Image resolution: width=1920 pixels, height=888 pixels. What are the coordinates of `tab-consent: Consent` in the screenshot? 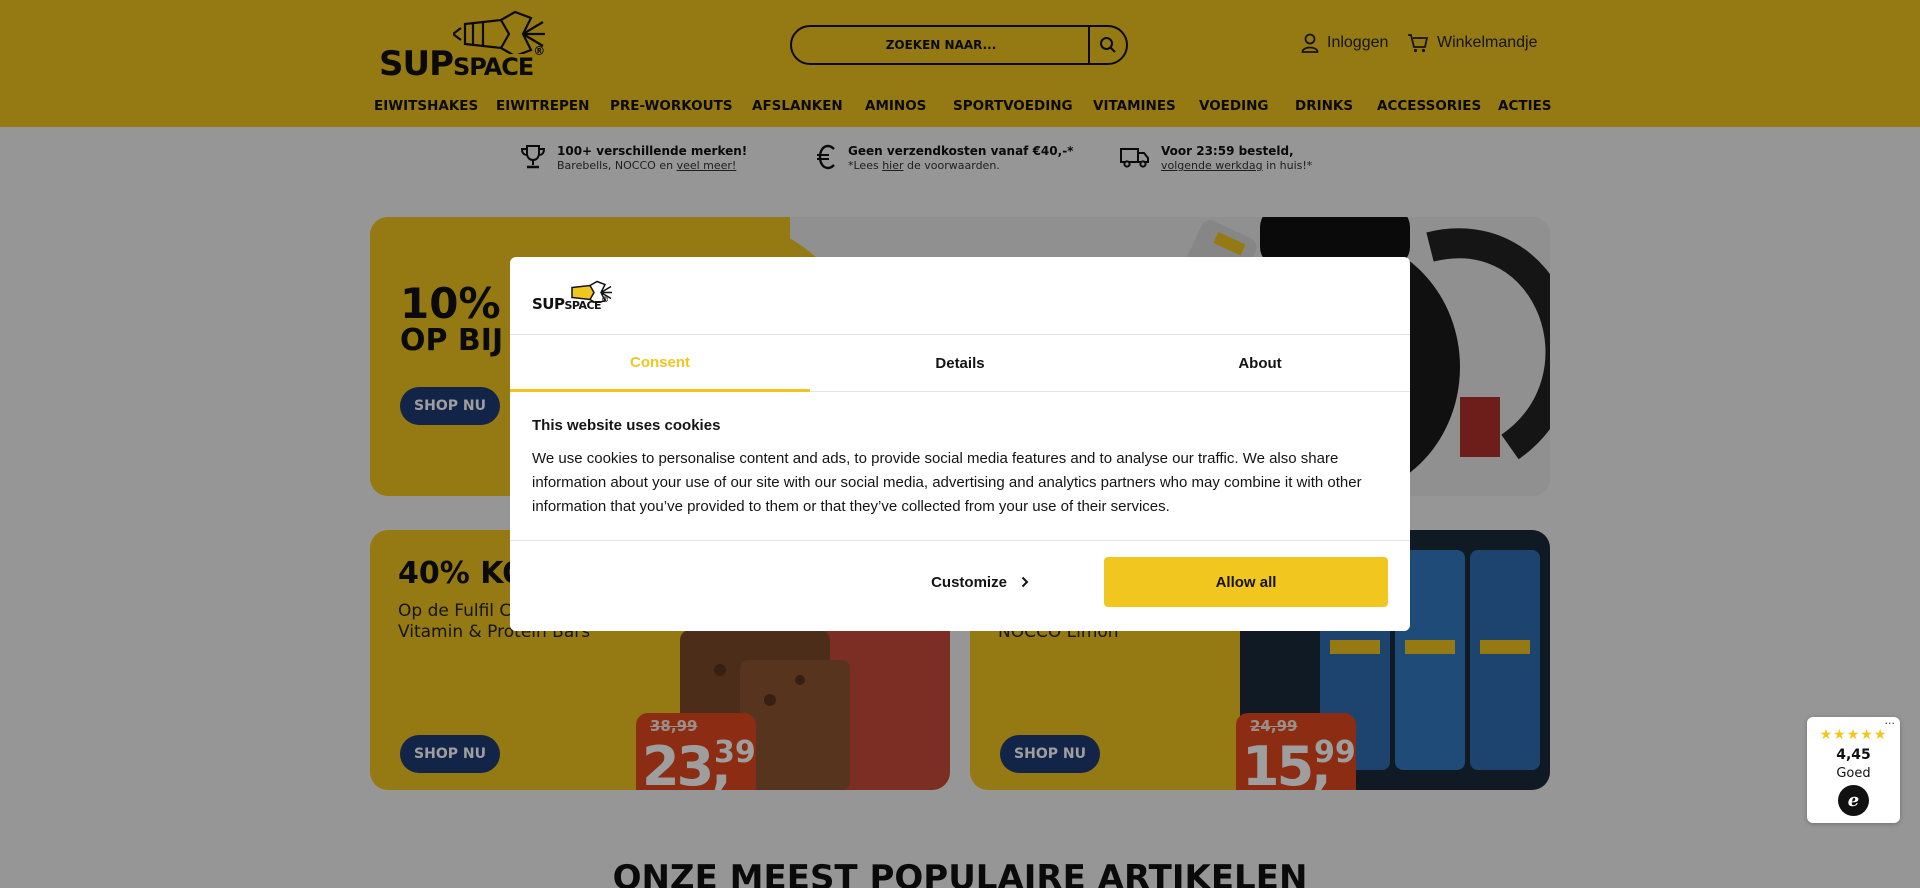 It's located at (660, 363).